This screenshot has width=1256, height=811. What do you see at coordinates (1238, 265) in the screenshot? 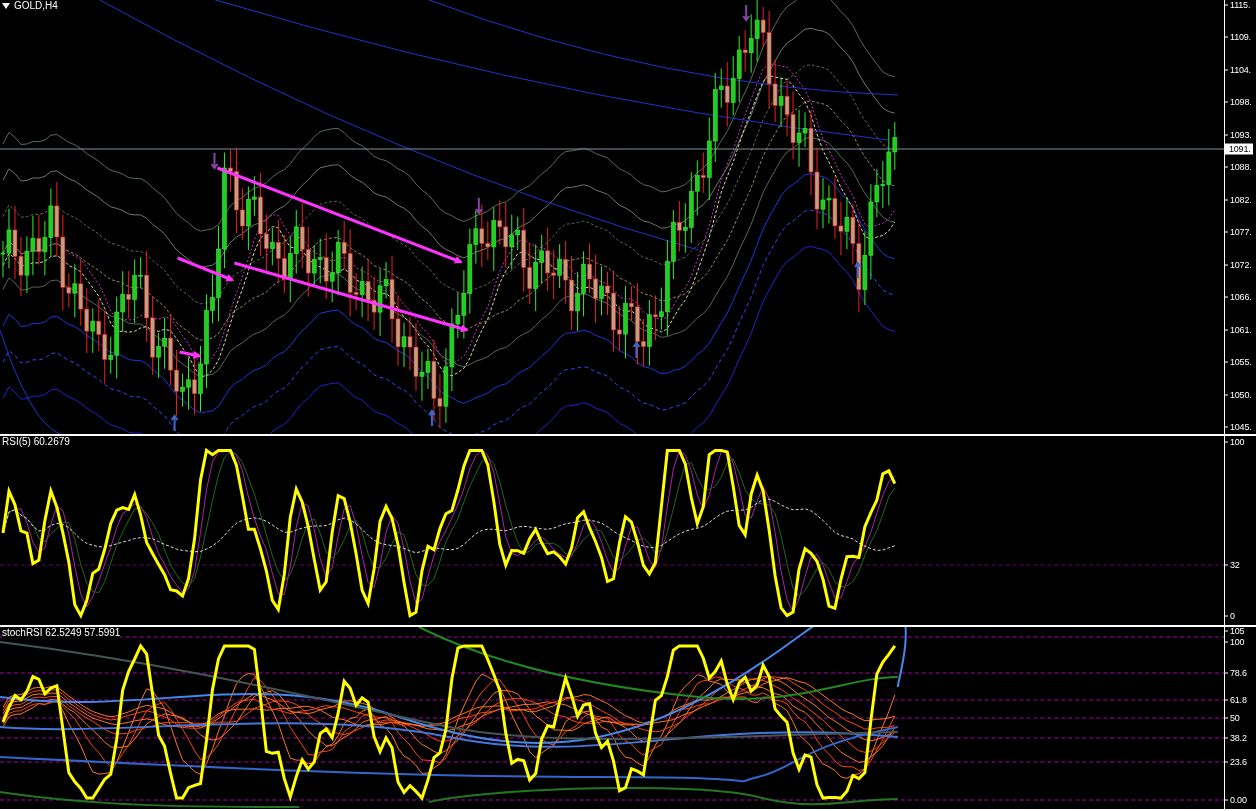
I see `axis-label: 1072.` at bounding box center [1238, 265].